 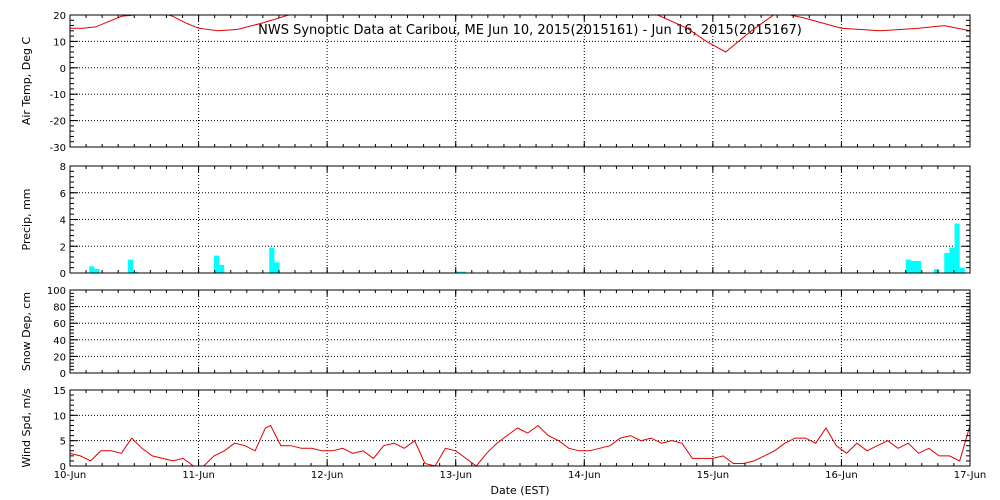 I want to click on wind-speed-series-line, so click(x=520, y=445).